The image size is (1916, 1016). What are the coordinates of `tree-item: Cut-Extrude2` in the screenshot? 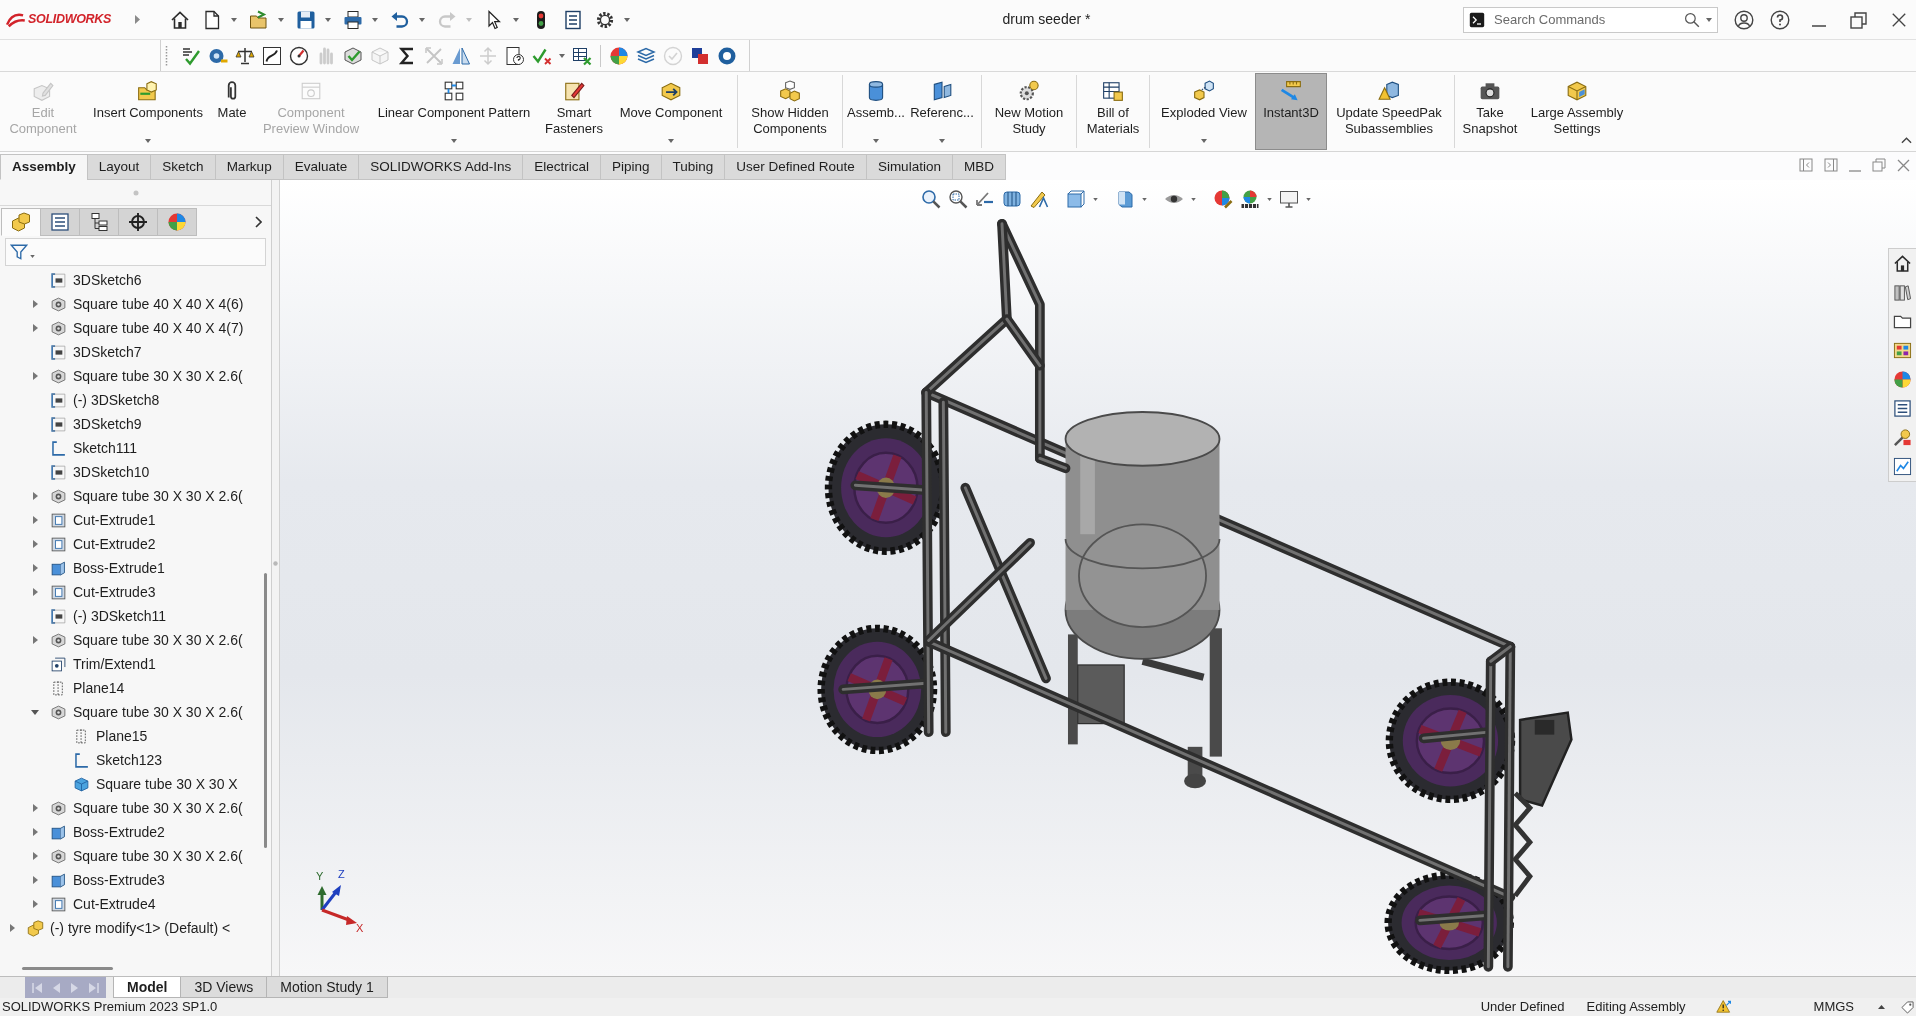 It's located at (114, 544).